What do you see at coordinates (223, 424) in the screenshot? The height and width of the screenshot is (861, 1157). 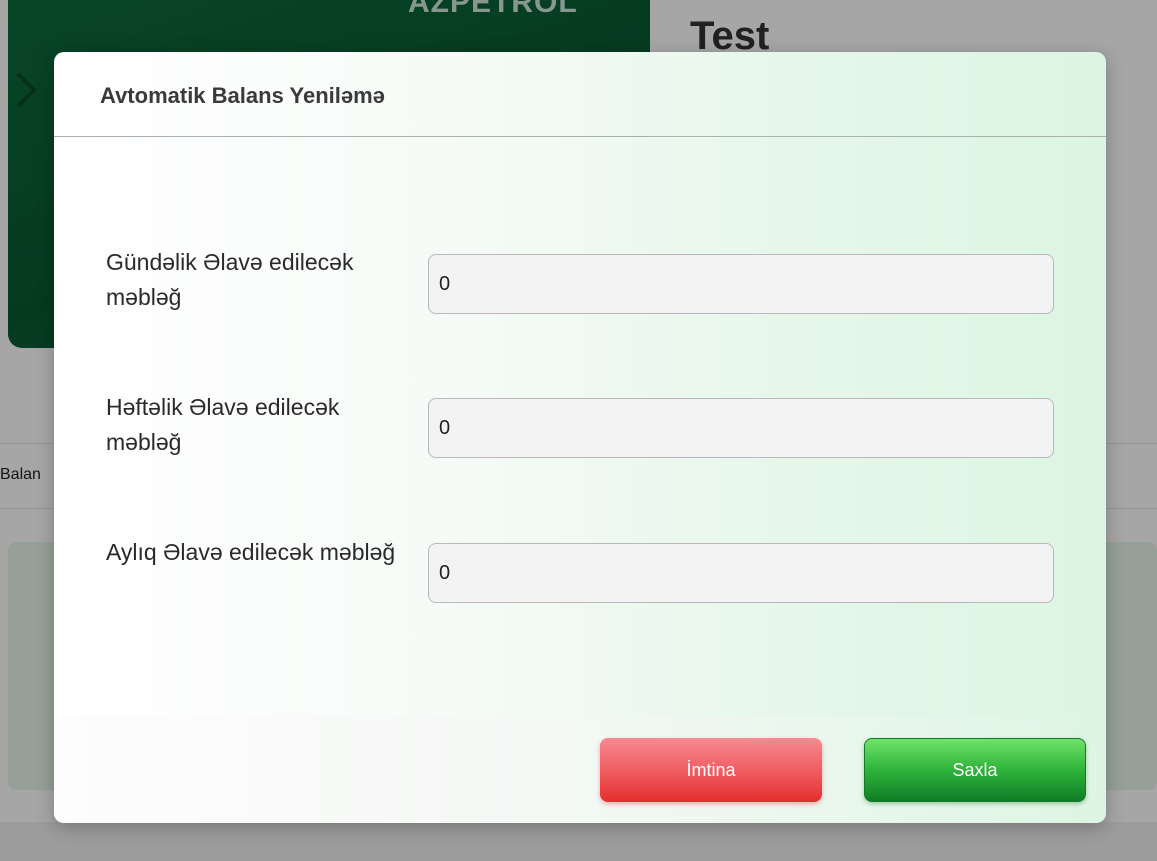 I see `weekly-amount-label: Həftəlik Əlavə edilecək məbləğ` at bounding box center [223, 424].